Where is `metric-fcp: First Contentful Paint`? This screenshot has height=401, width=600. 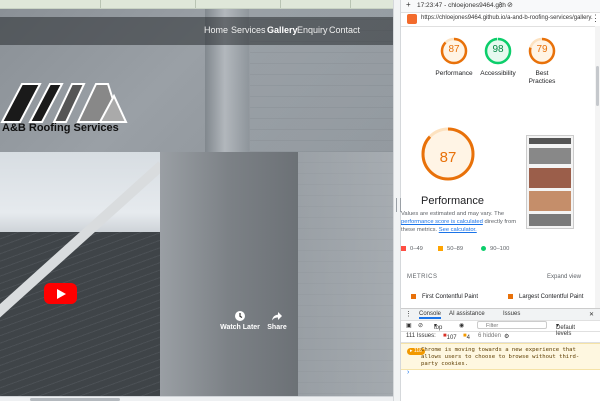
metric-fcp: First Contentful Paint is located at coordinates (444, 297).